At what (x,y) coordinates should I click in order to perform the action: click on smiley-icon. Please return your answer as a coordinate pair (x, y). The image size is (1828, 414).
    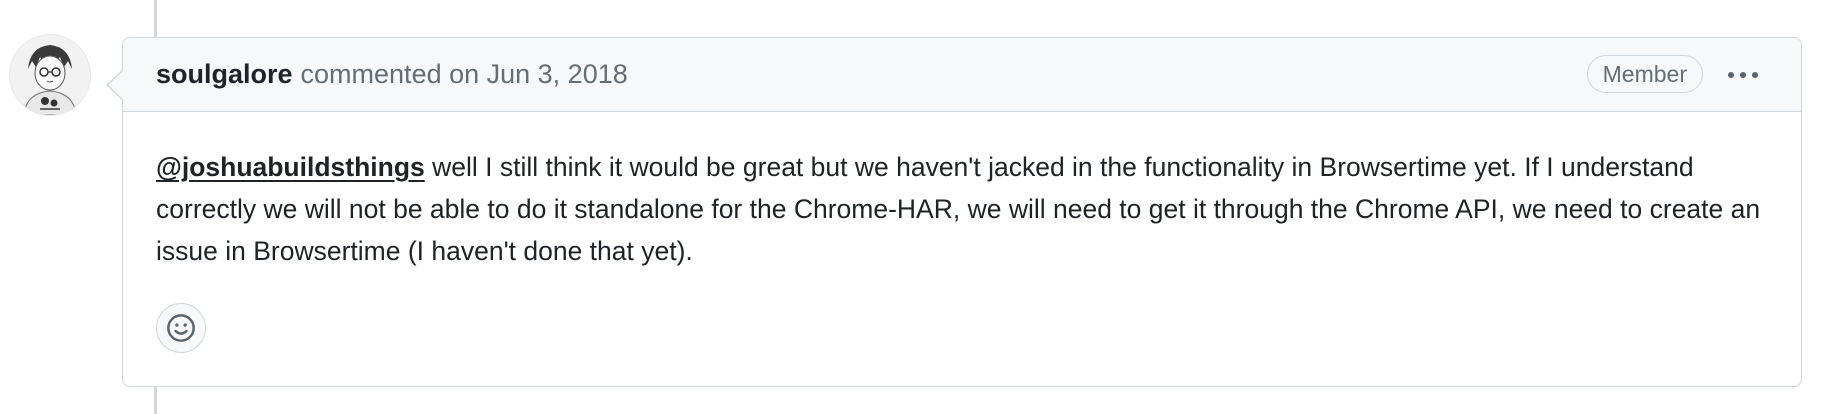
    Looking at the image, I should click on (181, 328).